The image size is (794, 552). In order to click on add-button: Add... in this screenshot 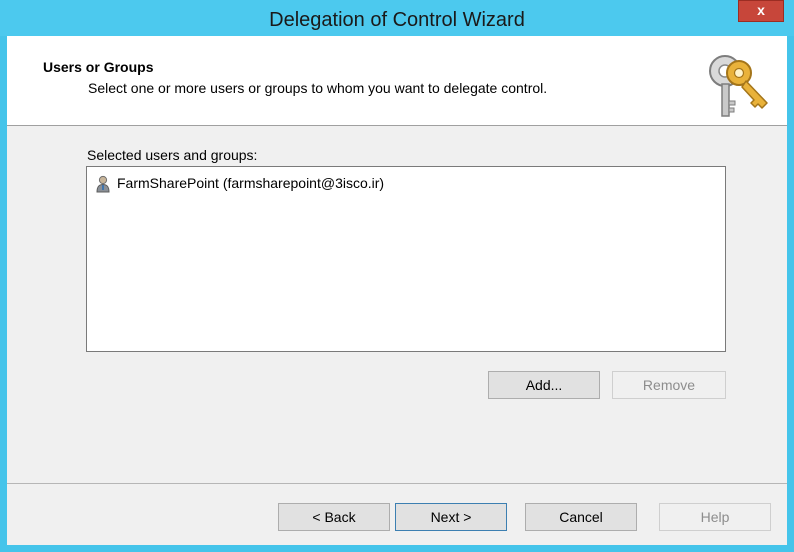, I will do `click(544, 385)`.